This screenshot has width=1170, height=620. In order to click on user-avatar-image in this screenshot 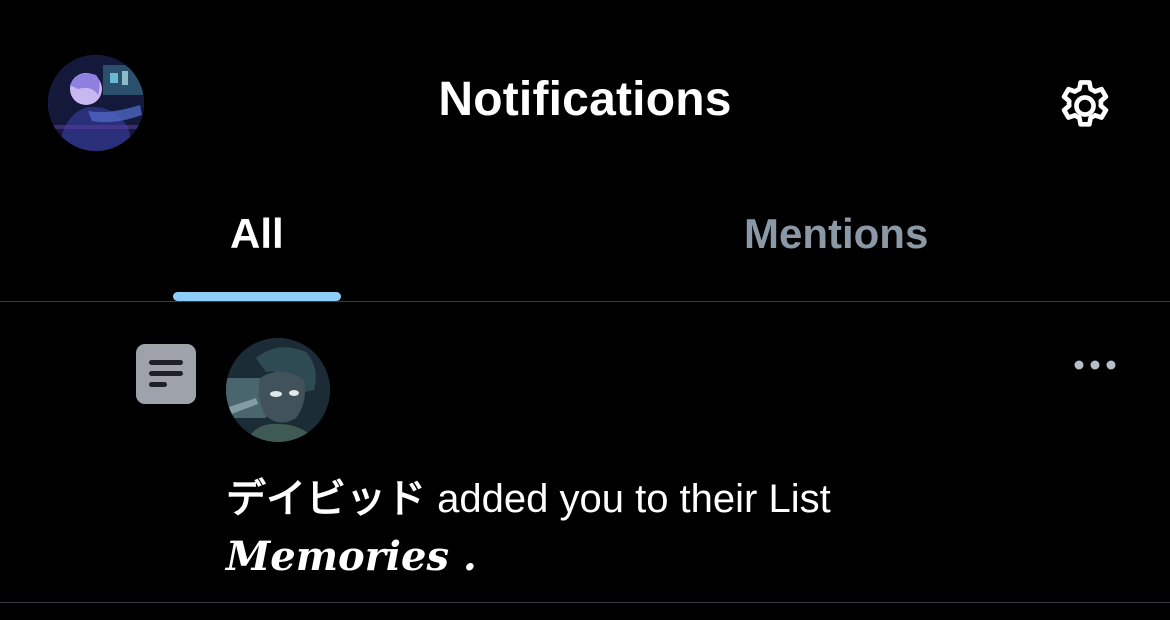, I will do `click(278, 390)`.